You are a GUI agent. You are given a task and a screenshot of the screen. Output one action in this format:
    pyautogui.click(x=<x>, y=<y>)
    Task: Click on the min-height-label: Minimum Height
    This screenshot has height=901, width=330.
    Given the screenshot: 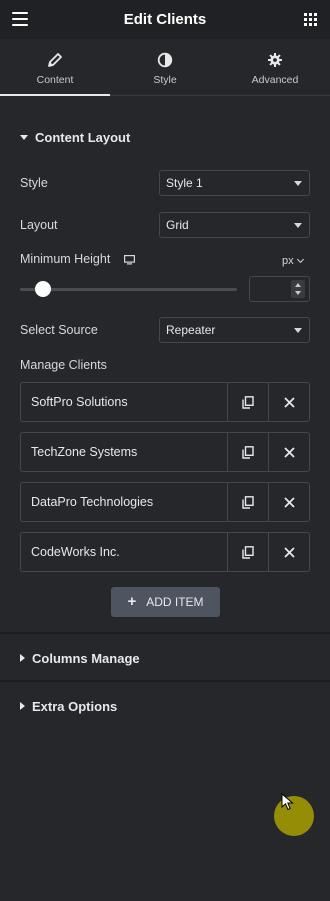 What is the action you would take?
    pyautogui.click(x=65, y=259)
    